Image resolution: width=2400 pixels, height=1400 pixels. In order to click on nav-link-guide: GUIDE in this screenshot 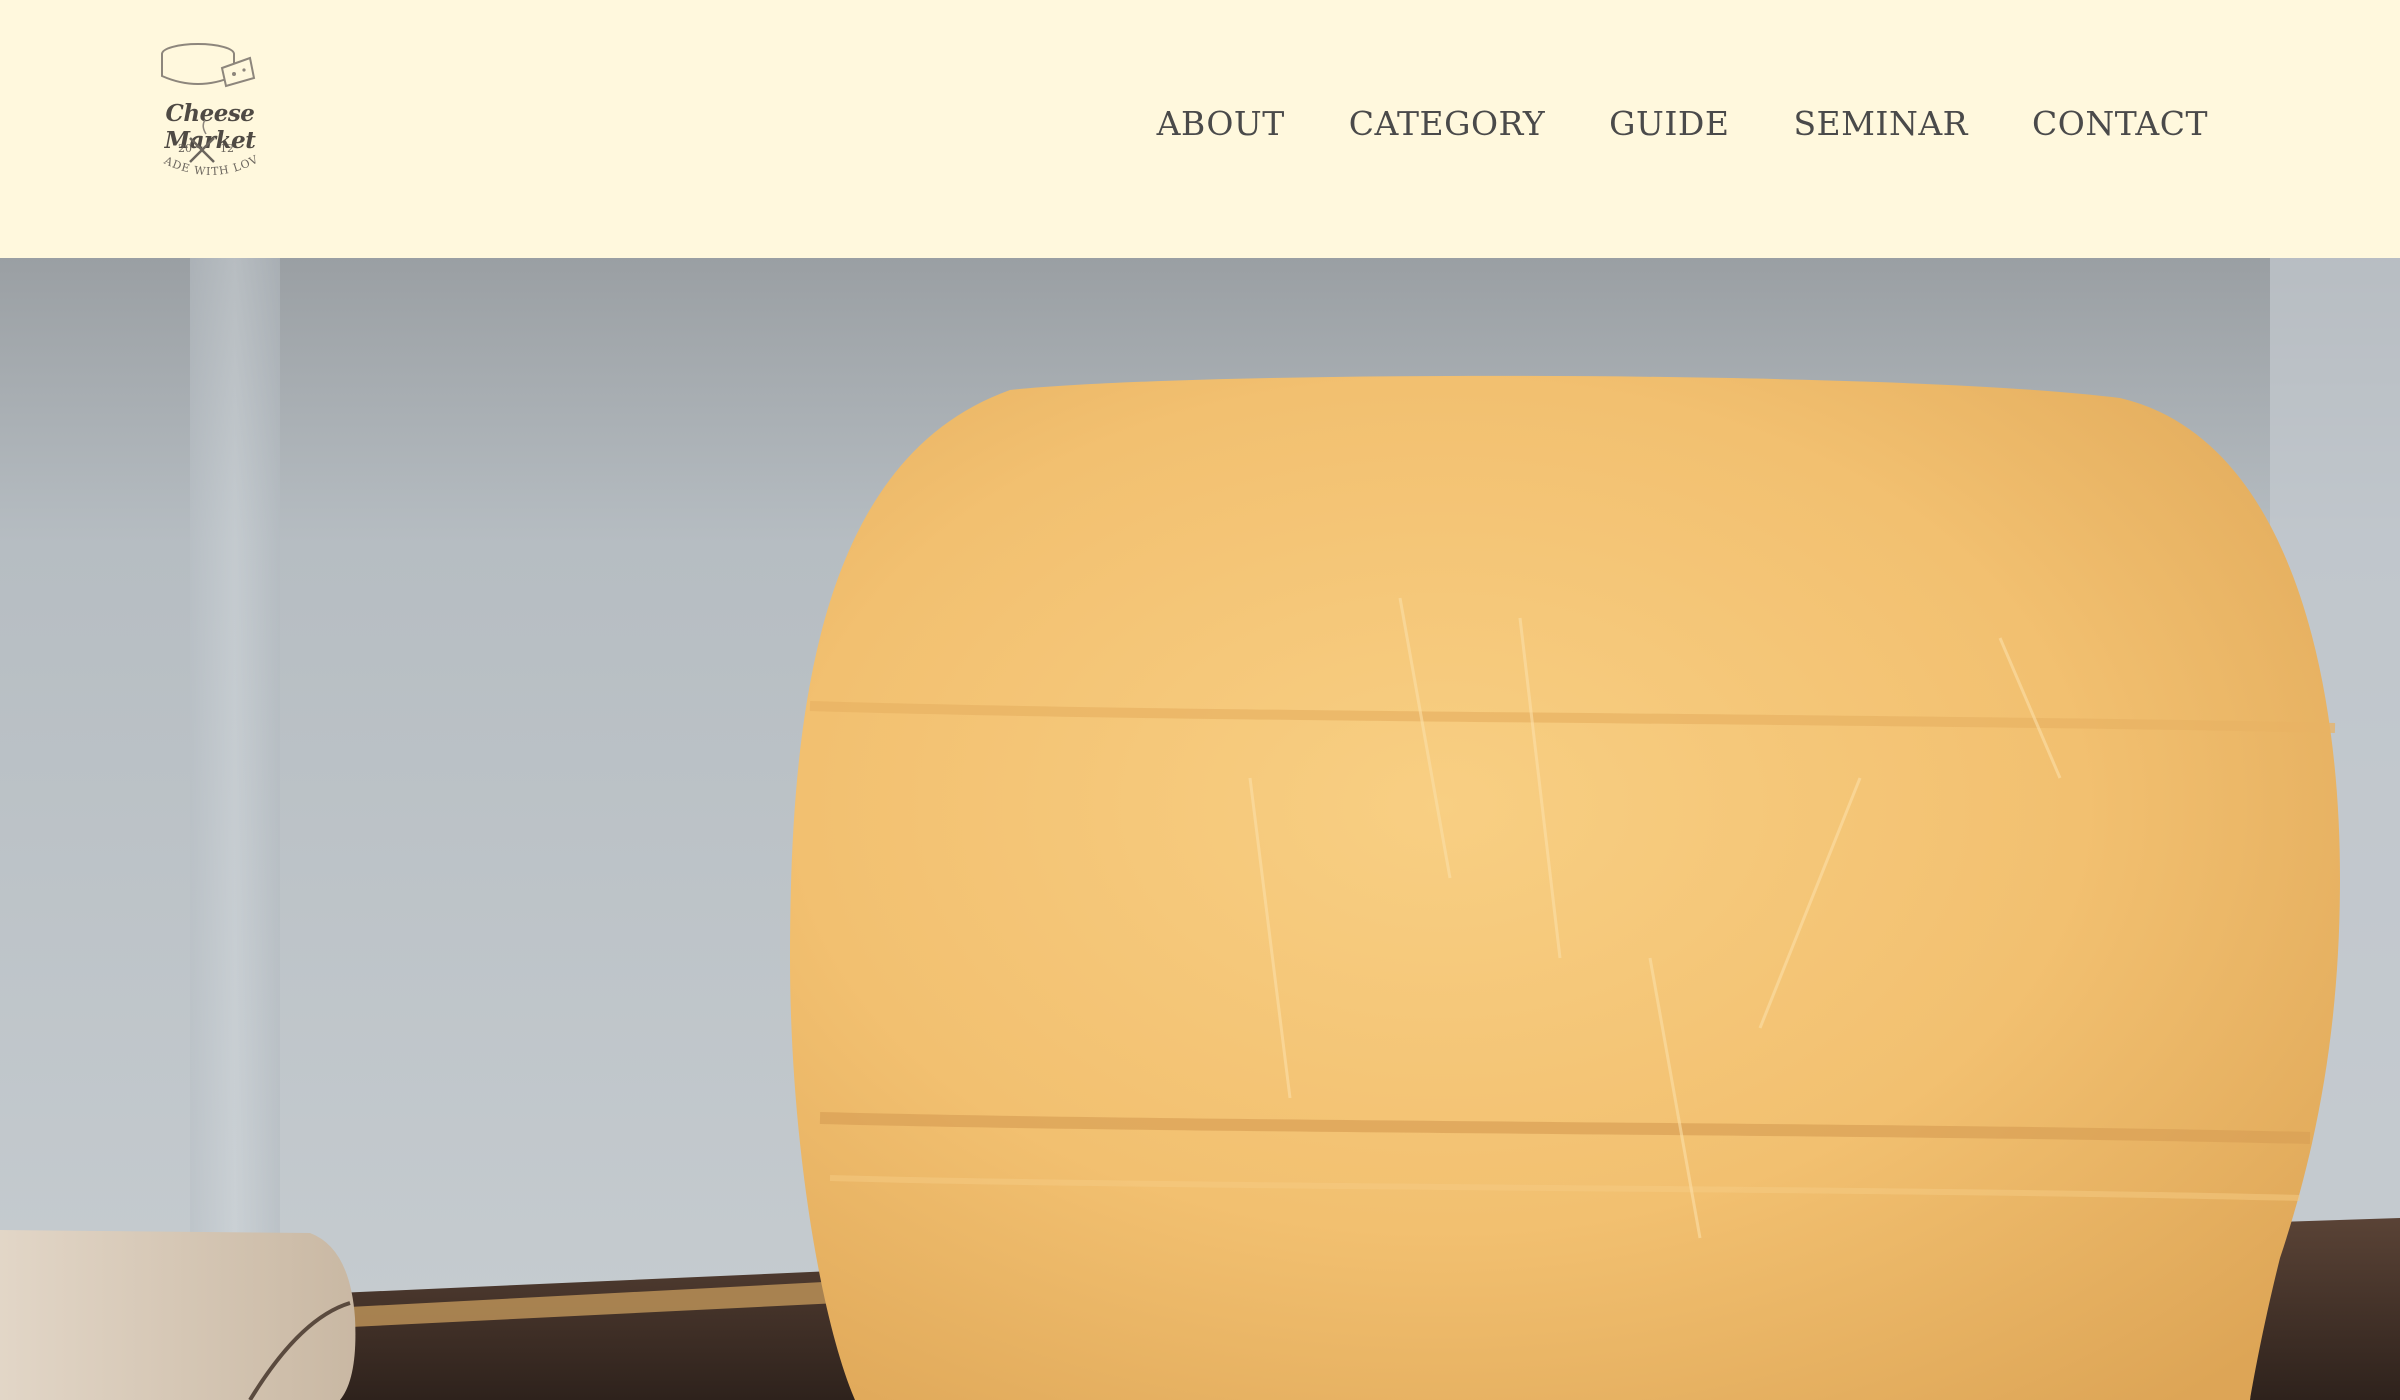, I will do `click(1669, 123)`.